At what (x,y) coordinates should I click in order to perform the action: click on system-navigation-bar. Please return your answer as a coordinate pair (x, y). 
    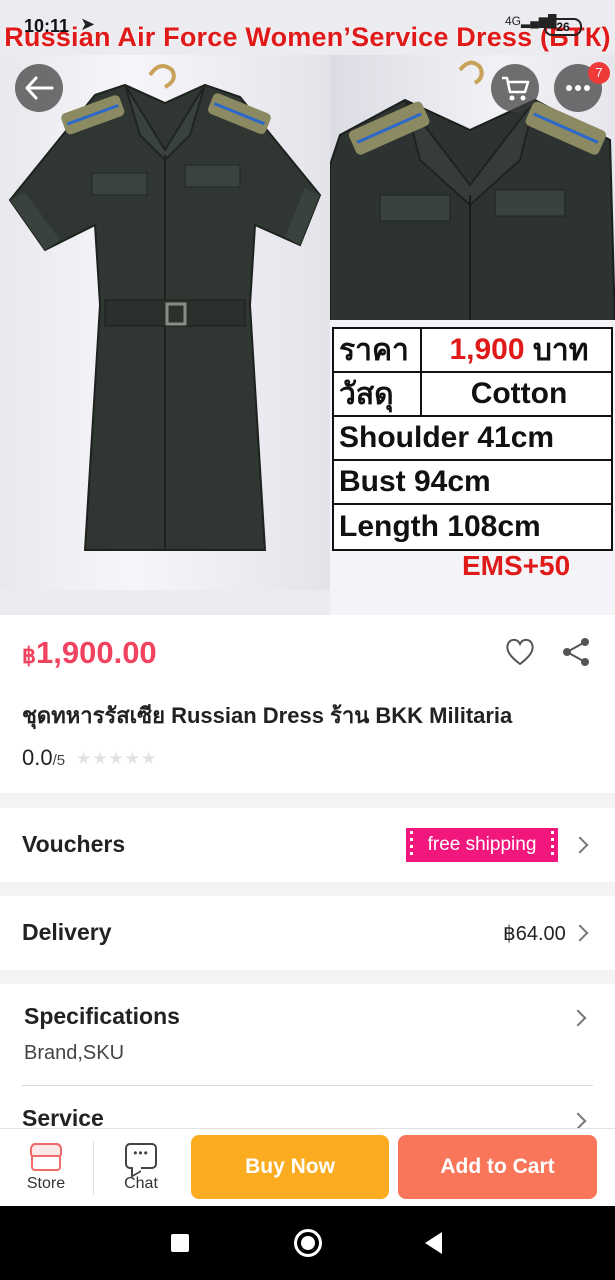
    Looking at the image, I should click on (307, 1243).